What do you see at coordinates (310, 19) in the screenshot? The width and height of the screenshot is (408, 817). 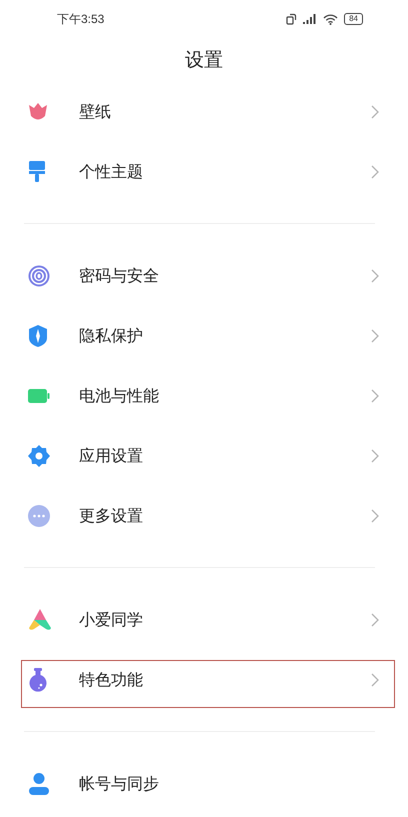 I see `signal-icon` at bounding box center [310, 19].